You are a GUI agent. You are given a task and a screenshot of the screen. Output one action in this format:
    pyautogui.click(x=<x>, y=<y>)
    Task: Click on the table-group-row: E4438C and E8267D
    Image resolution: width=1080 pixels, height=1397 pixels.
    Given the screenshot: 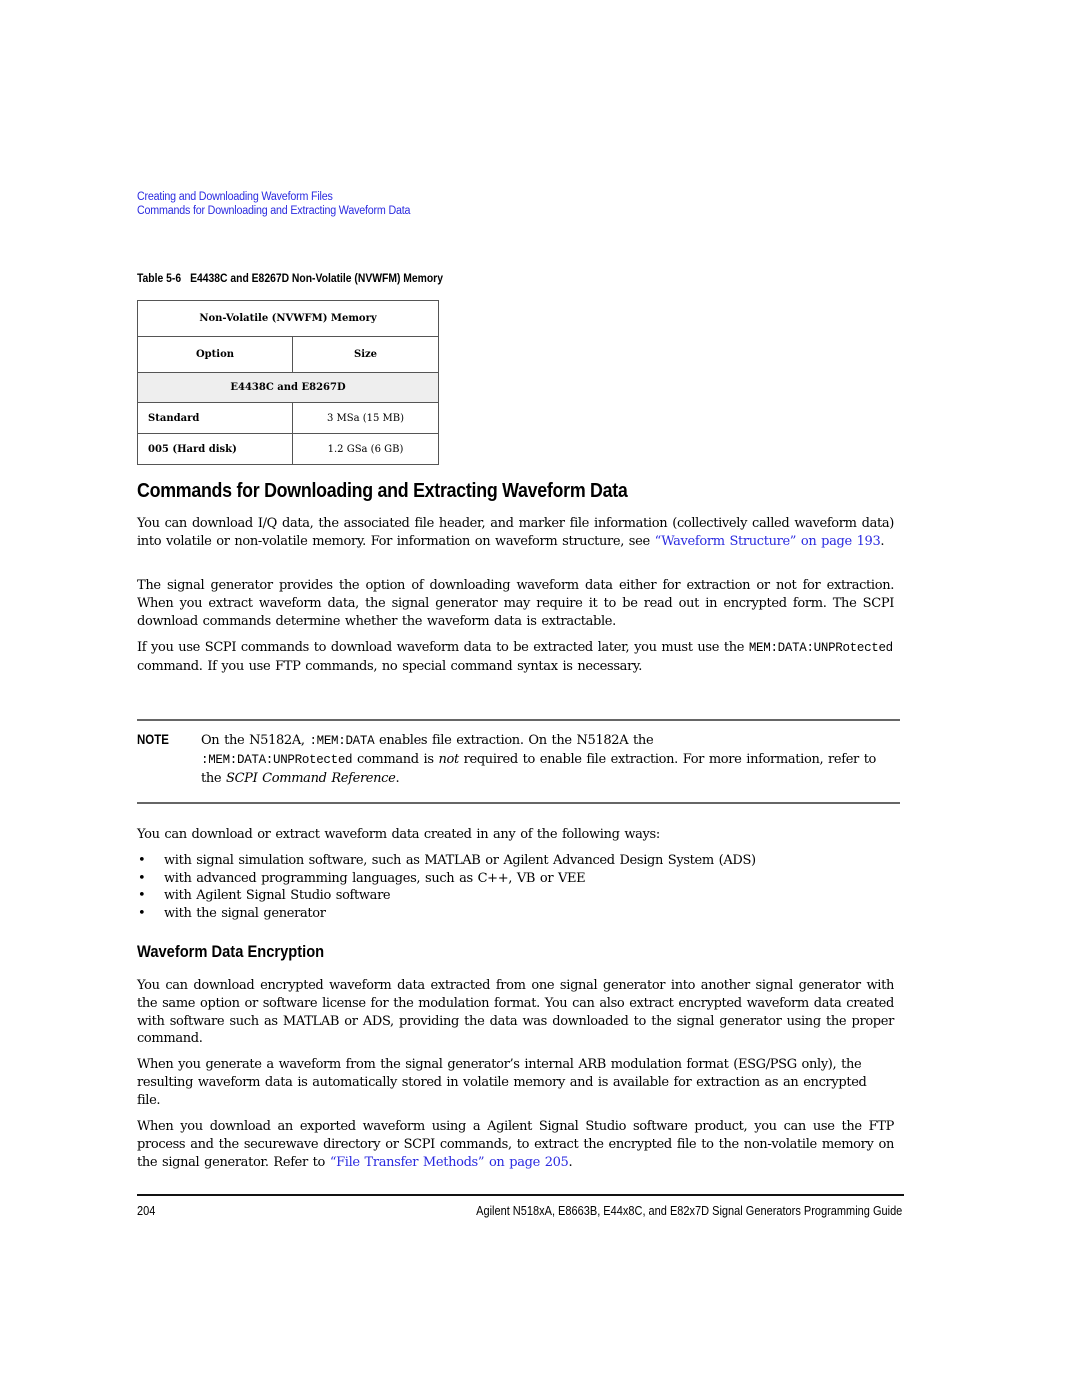 What is the action you would take?
    pyautogui.click(x=288, y=387)
    